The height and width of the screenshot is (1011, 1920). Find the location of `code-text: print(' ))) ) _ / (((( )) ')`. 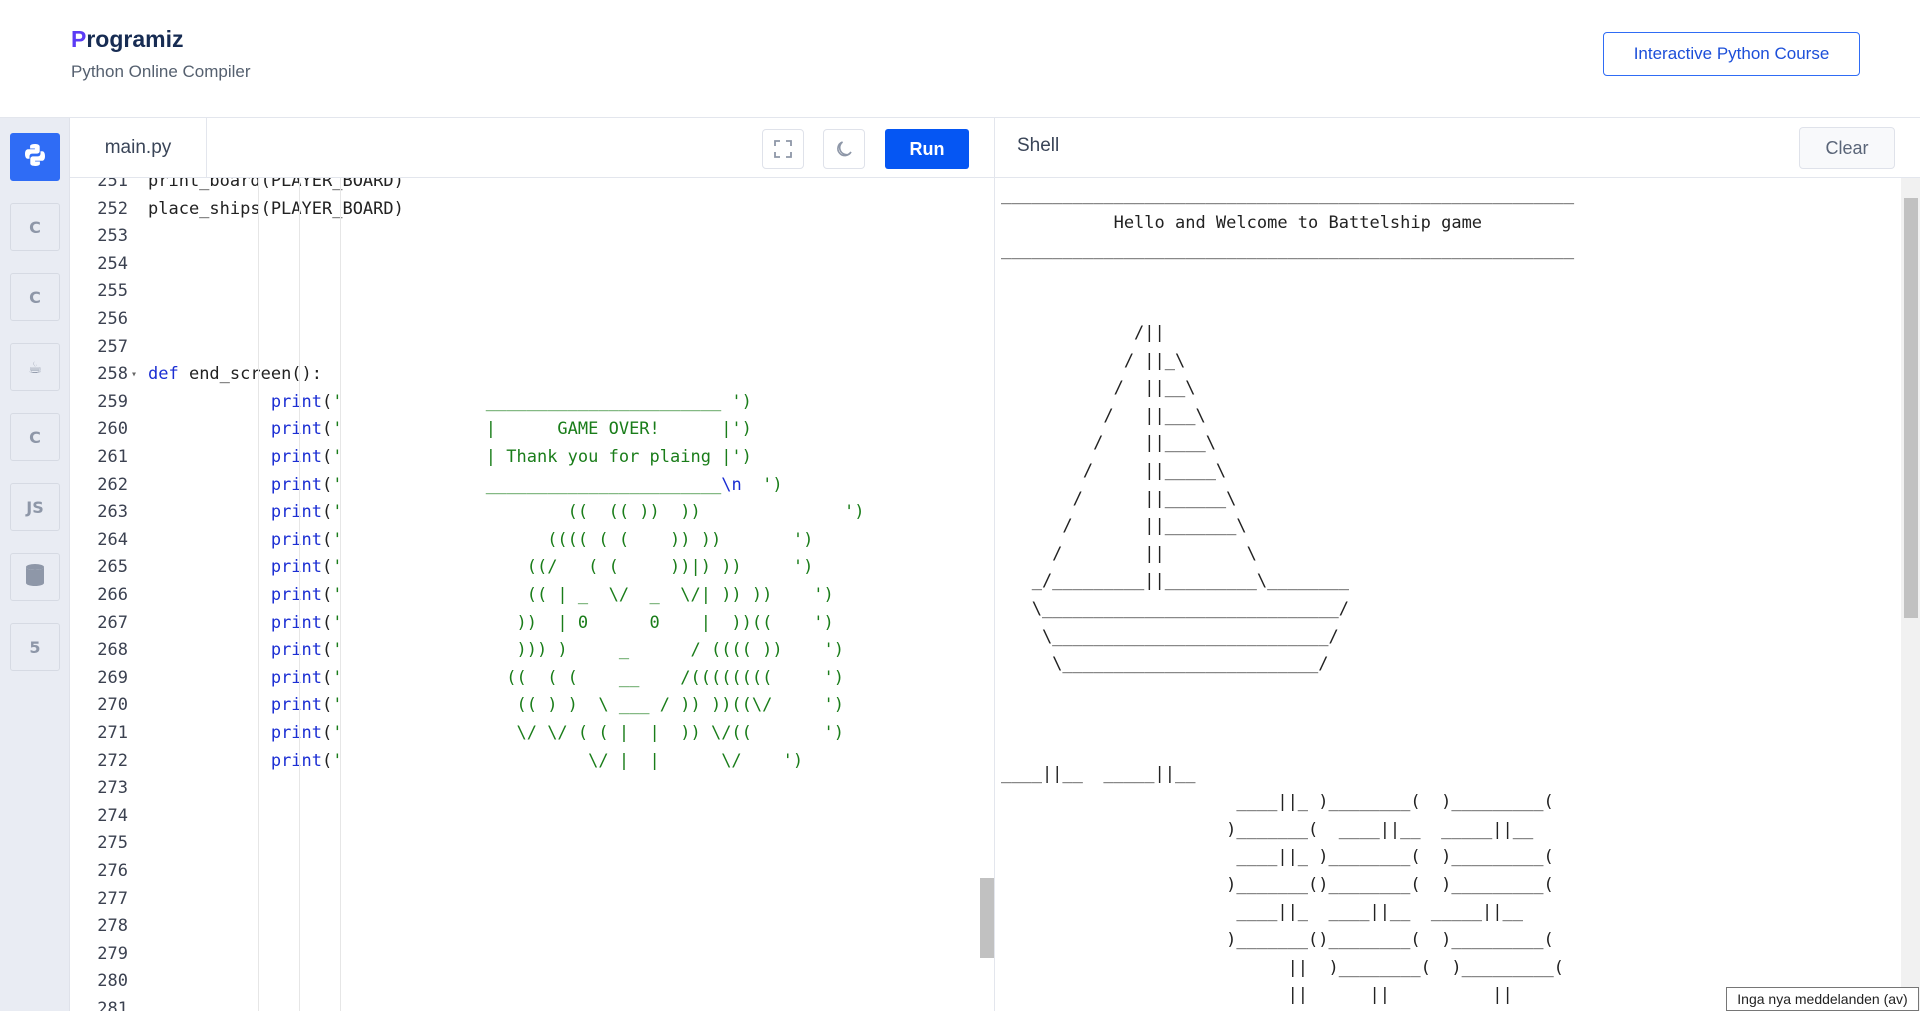

code-text: print(' ))) ) _ / (((( )) ') is located at coordinates (557, 650).